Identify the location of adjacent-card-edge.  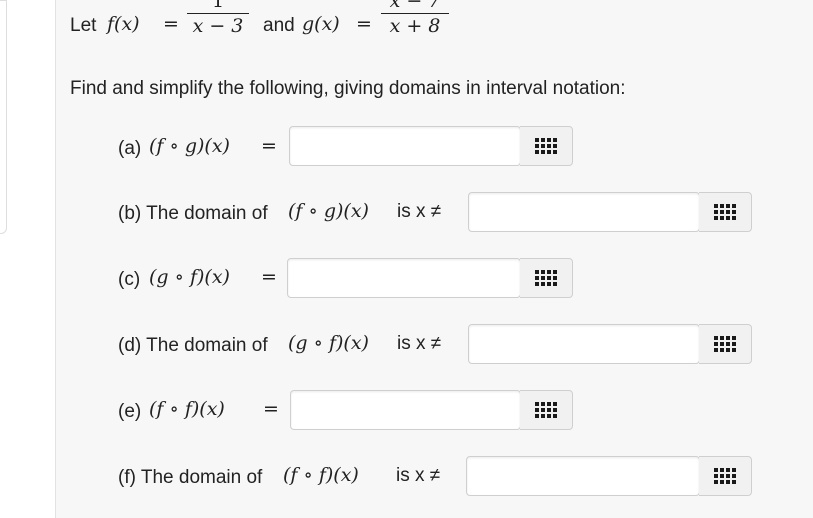
(3, 117).